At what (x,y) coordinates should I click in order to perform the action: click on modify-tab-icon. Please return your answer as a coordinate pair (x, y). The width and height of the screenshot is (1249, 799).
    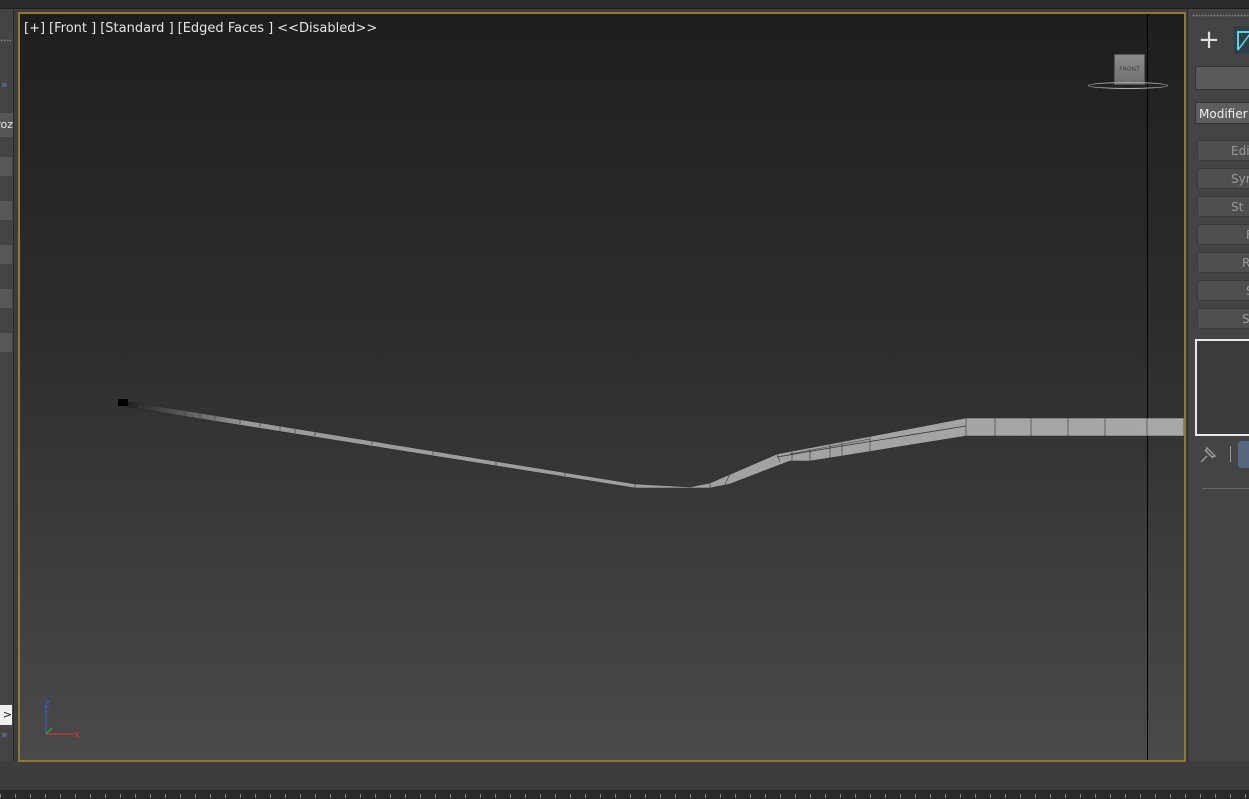
    Looking at the image, I should click on (1243, 41).